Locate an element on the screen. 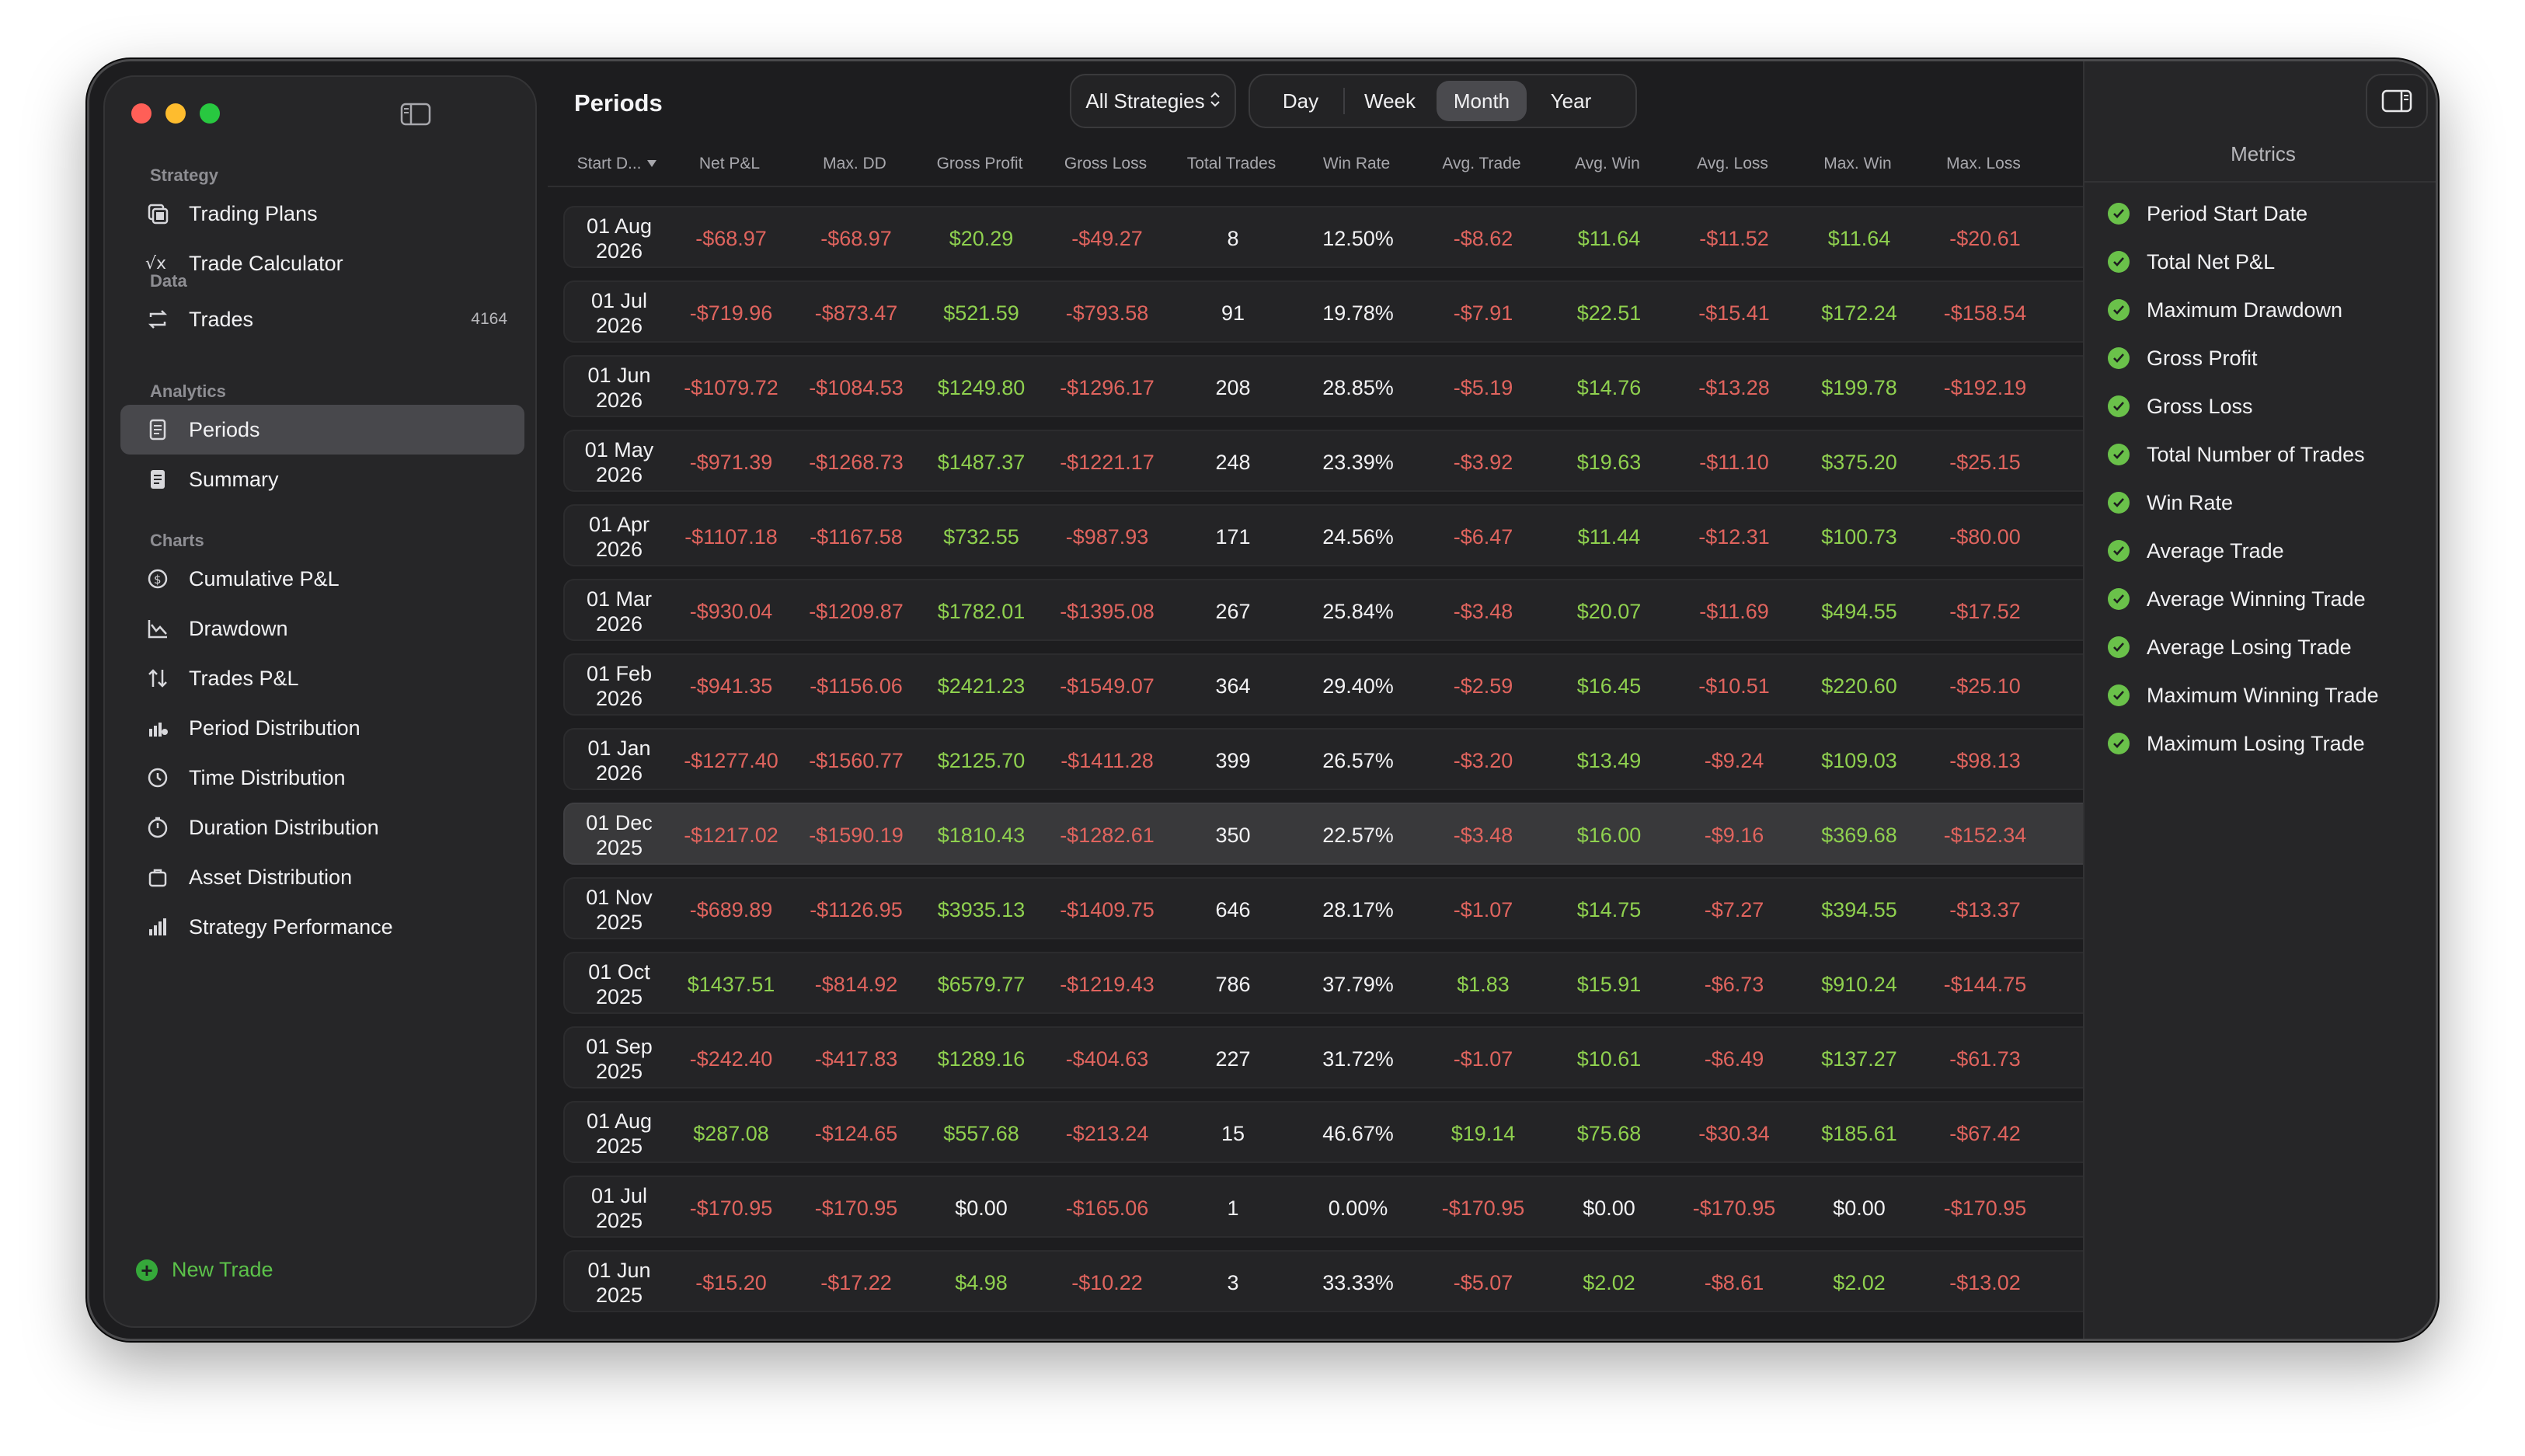 This screenshot has width=2525, height=1456. column-header-7: Avg. Trade is located at coordinates (1481, 164).